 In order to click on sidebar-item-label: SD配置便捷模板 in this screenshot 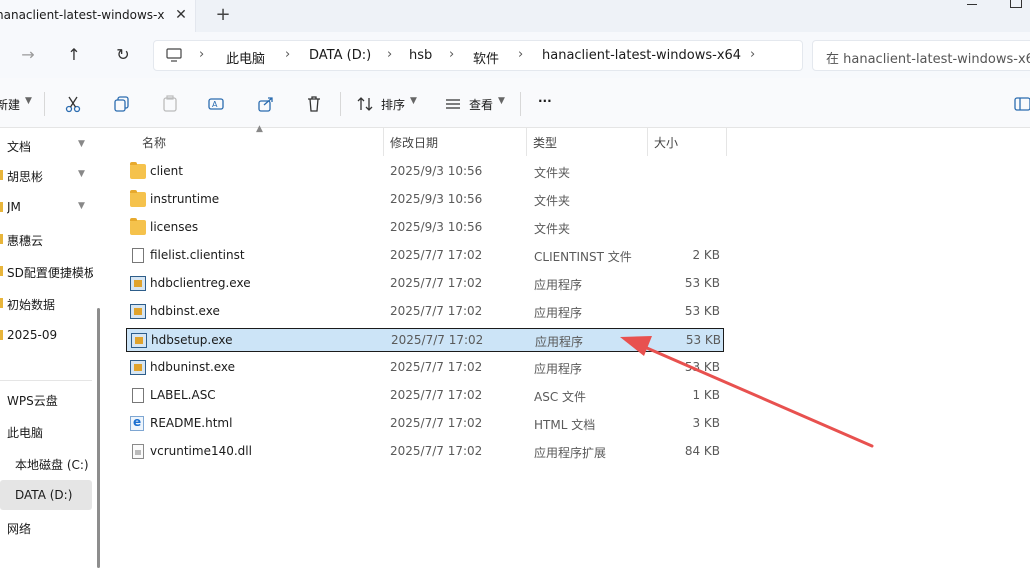, I will do `click(50, 273)`.